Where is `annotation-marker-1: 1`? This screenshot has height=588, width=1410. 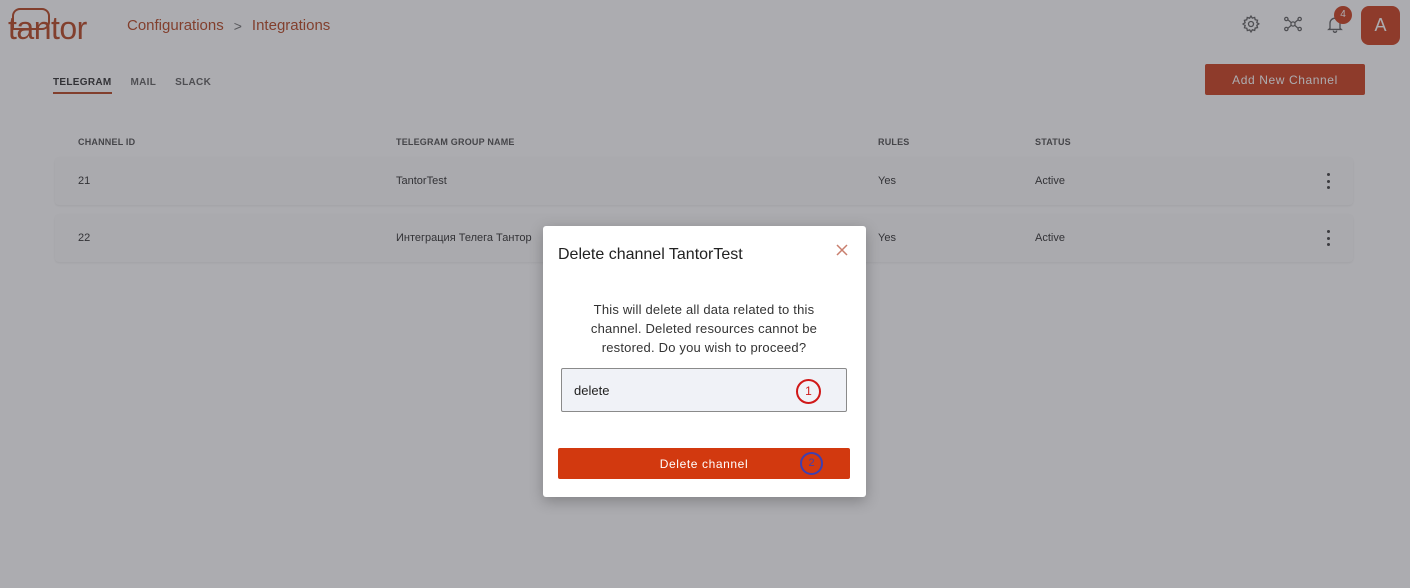 annotation-marker-1: 1 is located at coordinates (808, 391).